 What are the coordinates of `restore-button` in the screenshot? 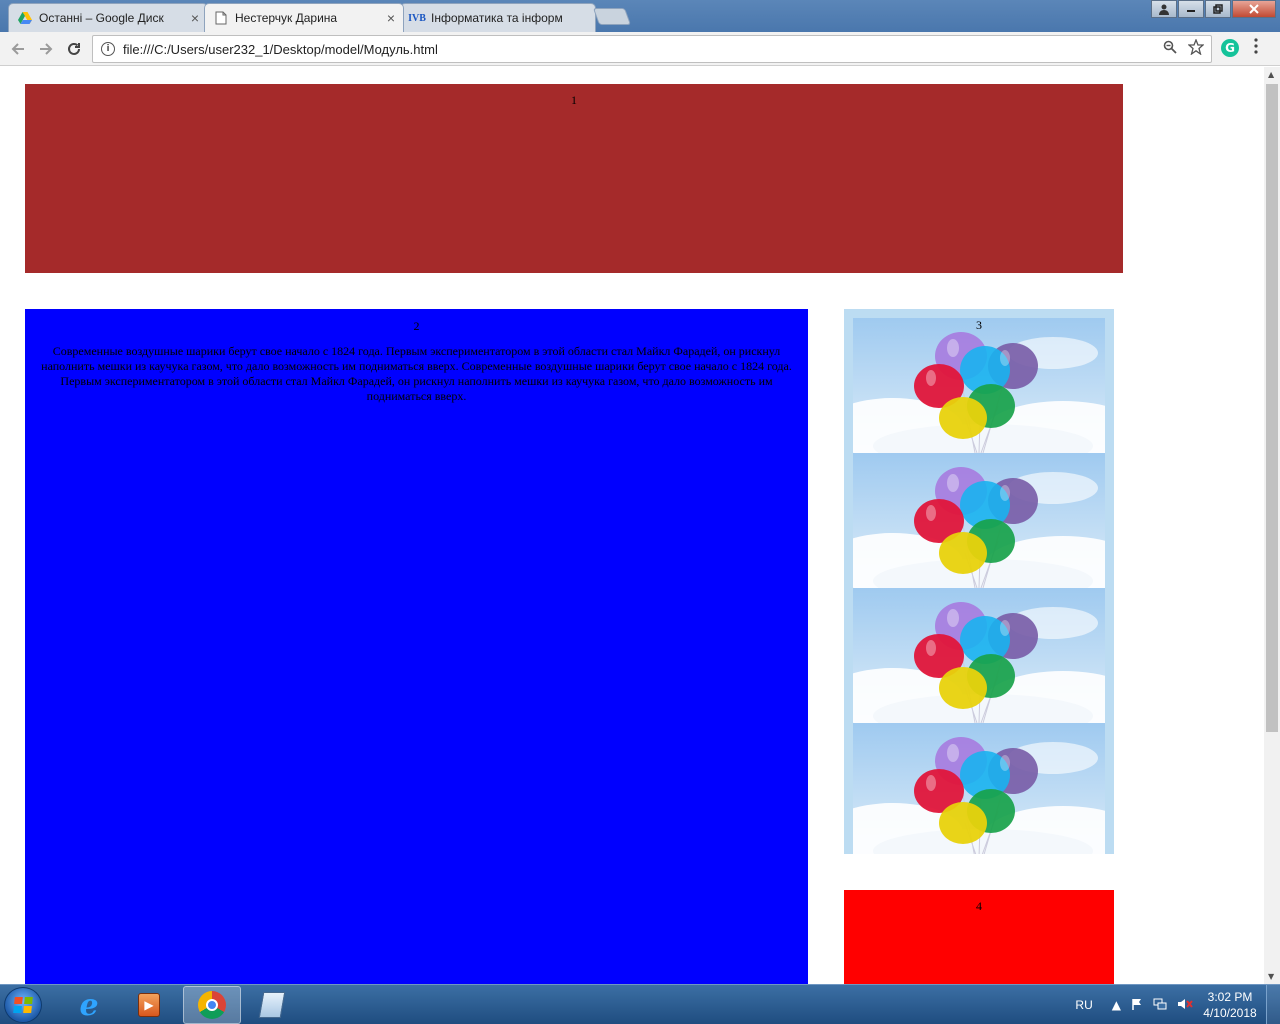 It's located at (1218, 9).